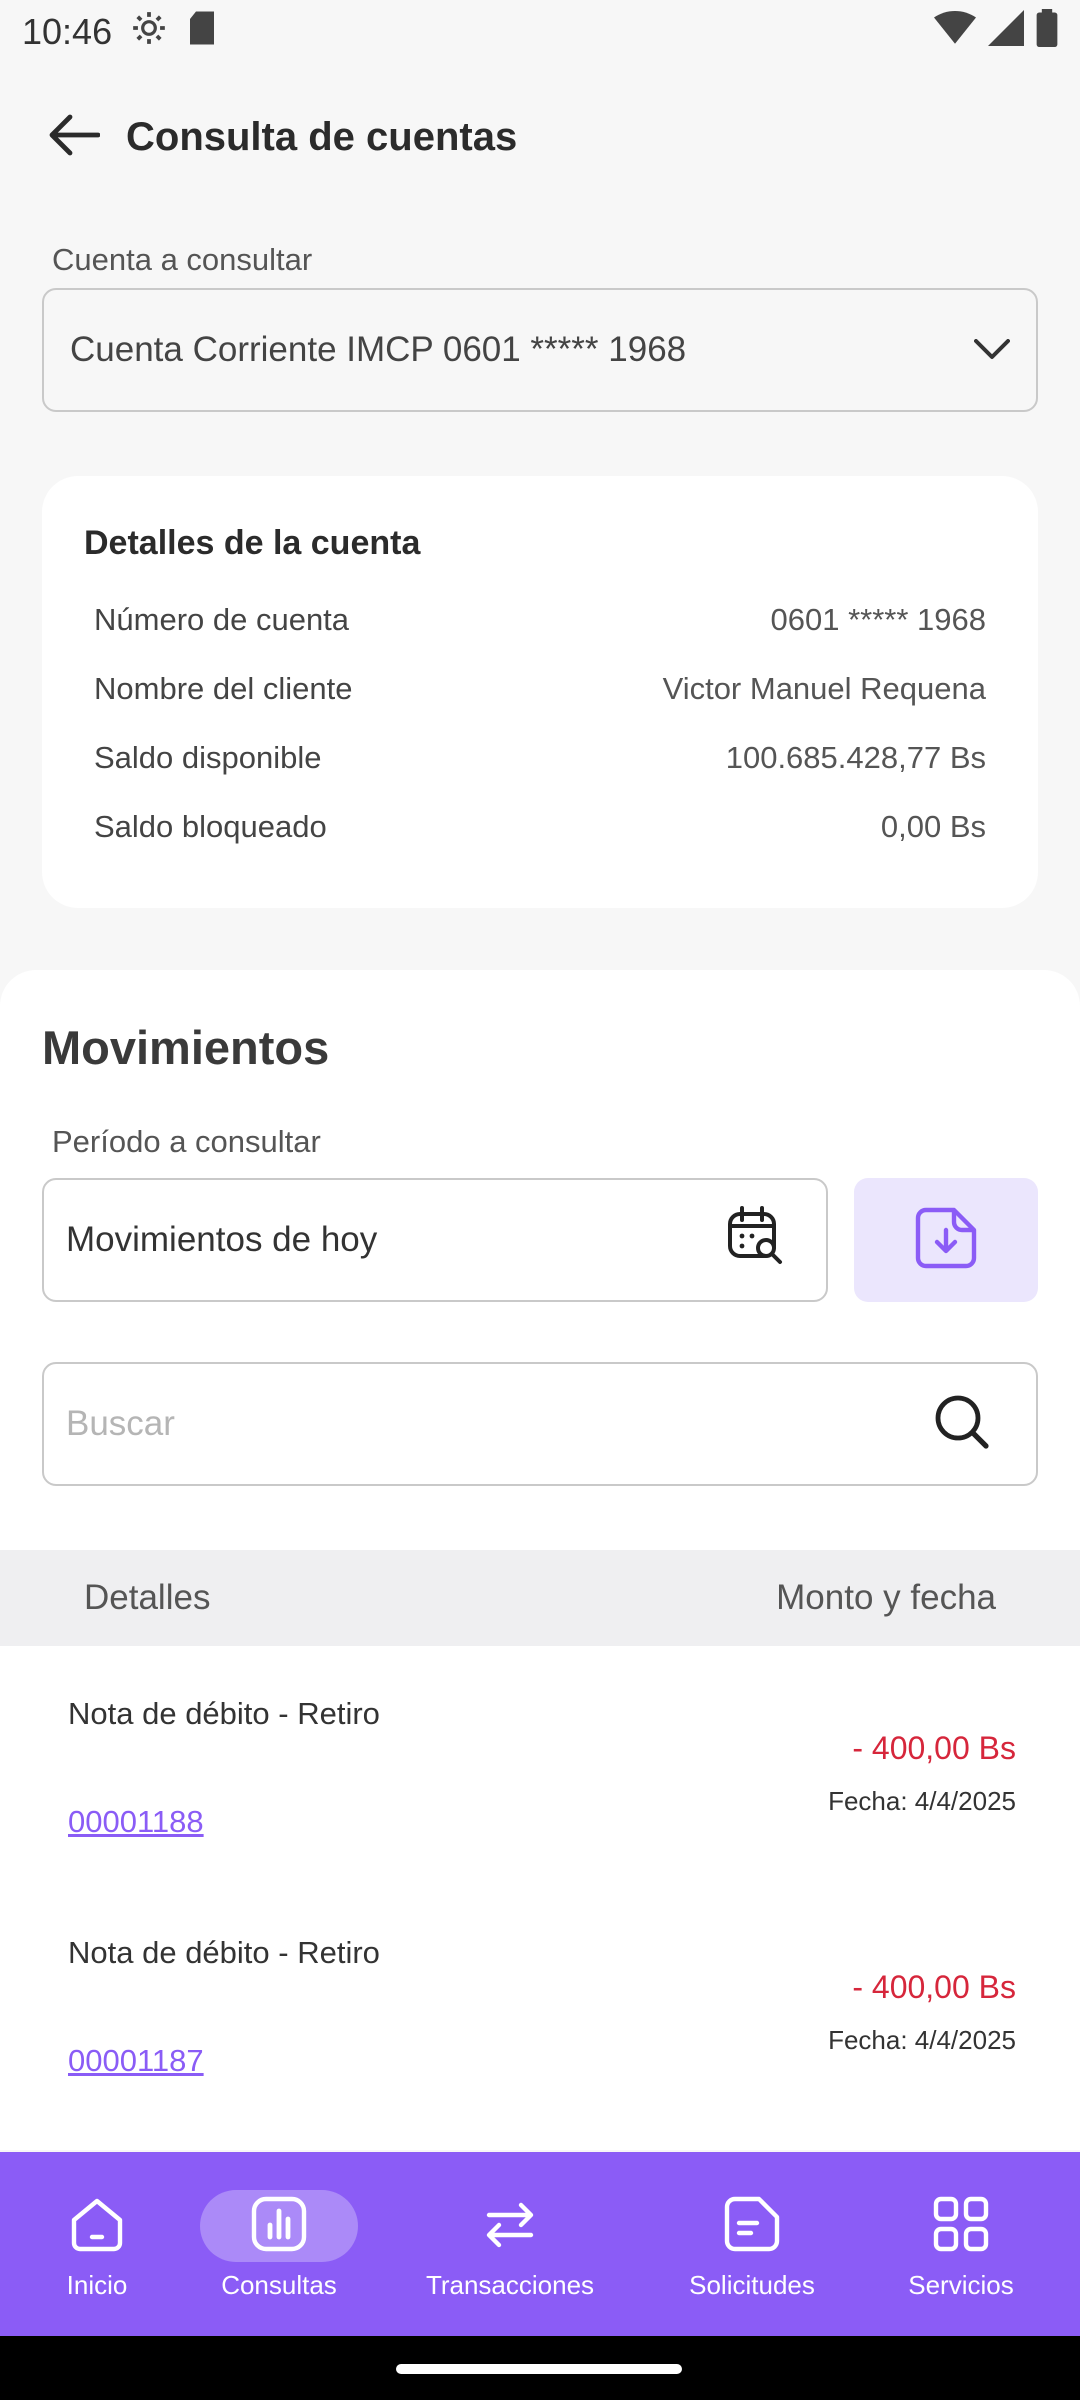 The height and width of the screenshot is (2400, 1080). I want to click on search-input, so click(466, 1424).